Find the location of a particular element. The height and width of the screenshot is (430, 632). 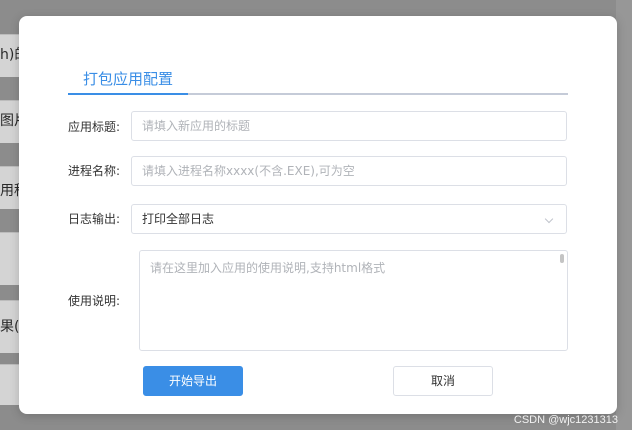

log-output-select: 打印全部日志 is located at coordinates (349, 219).